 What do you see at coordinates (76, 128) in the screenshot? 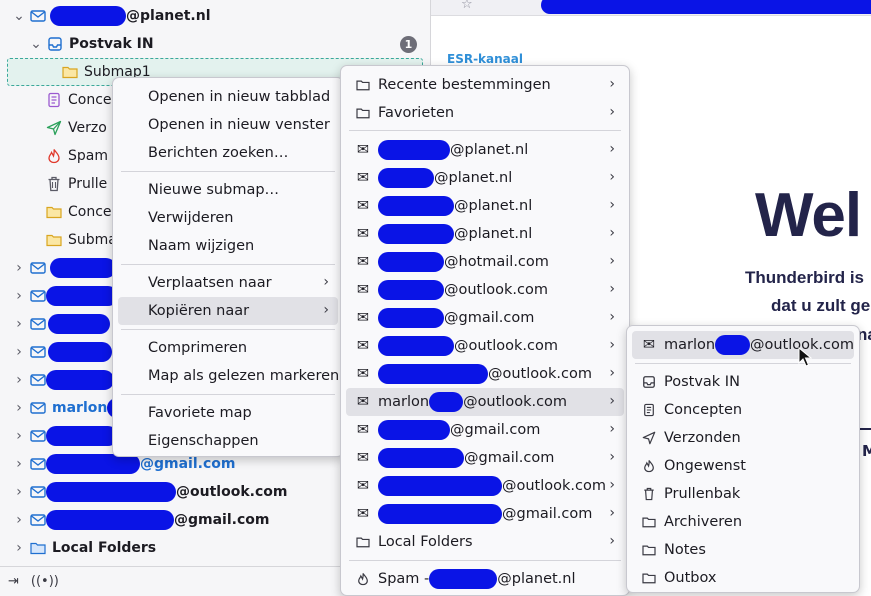
I see `folder-row-sent: Verzo` at bounding box center [76, 128].